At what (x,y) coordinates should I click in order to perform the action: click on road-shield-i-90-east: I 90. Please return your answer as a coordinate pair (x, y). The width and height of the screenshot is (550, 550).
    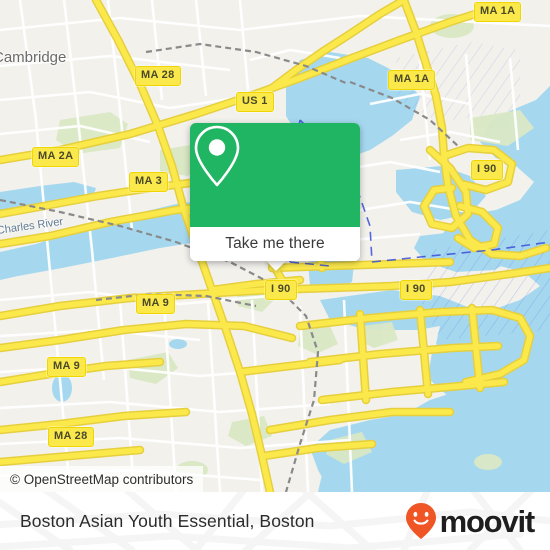
    Looking at the image, I should click on (487, 170).